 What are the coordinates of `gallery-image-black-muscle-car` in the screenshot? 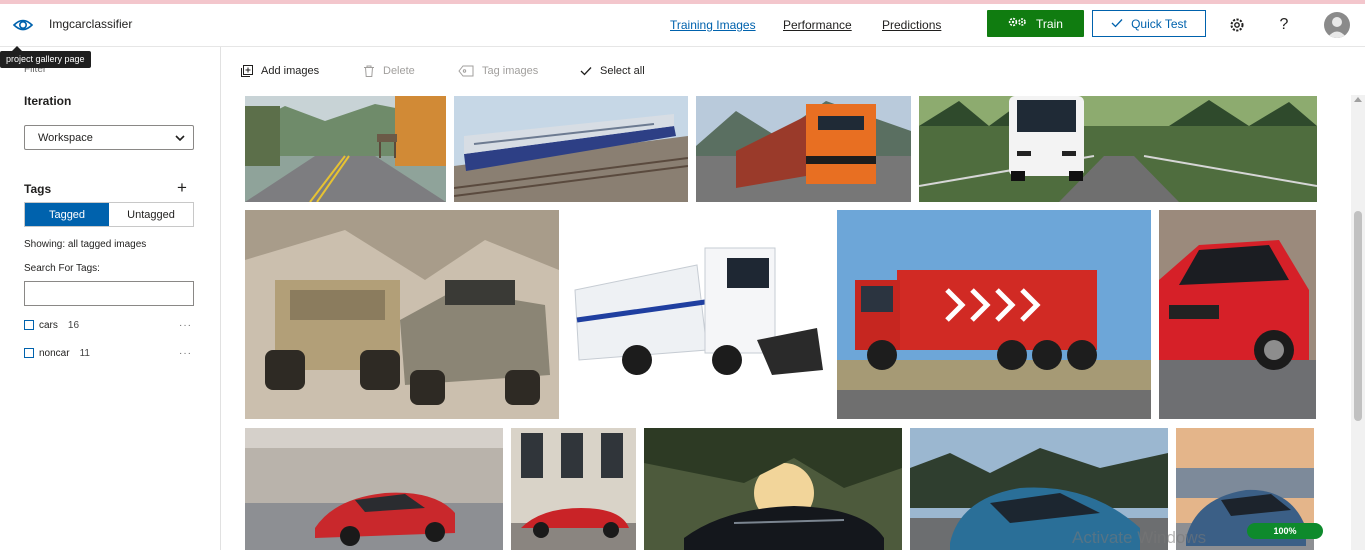 It's located at (773, 489).